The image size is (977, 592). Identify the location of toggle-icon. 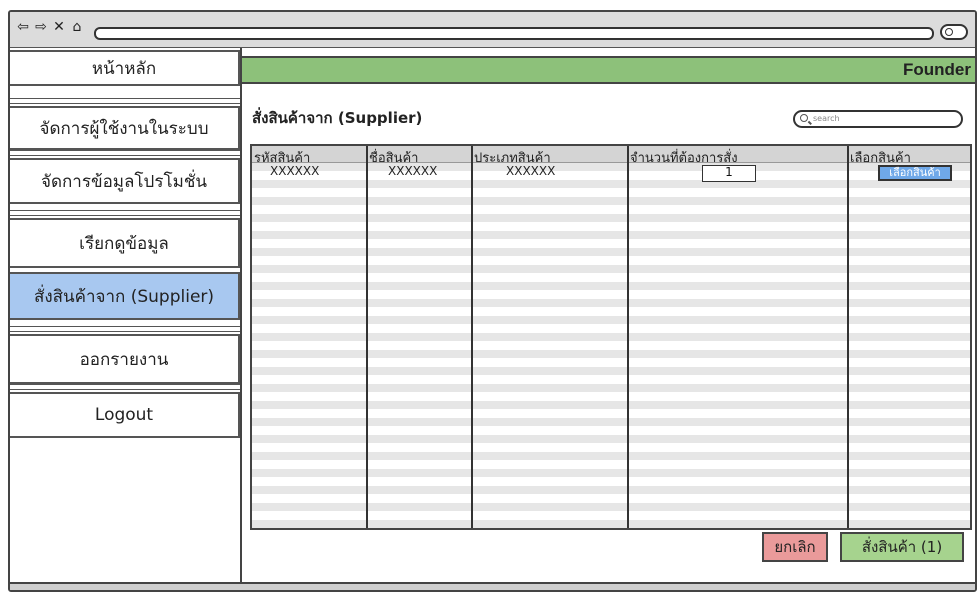
(954, 32).